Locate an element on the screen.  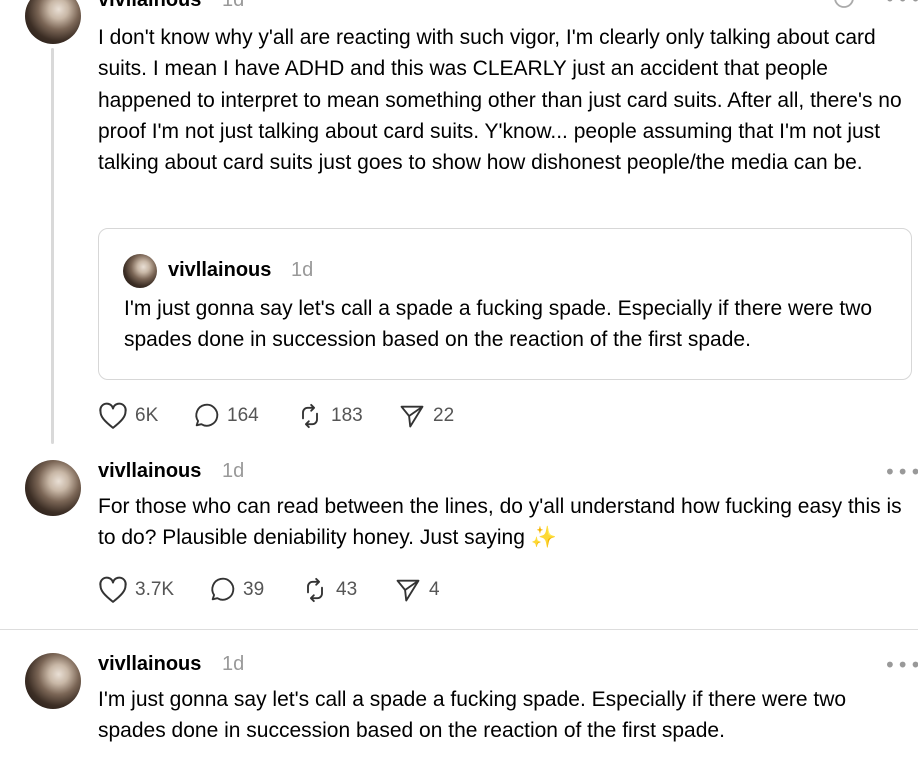
like-count: 6K is located at coordinates (147, 415).